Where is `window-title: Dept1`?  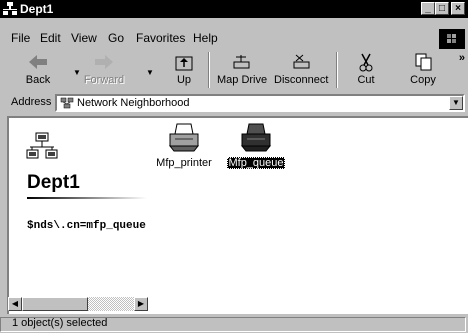
window-title: Dept1 is located at coordinates (37, 9).